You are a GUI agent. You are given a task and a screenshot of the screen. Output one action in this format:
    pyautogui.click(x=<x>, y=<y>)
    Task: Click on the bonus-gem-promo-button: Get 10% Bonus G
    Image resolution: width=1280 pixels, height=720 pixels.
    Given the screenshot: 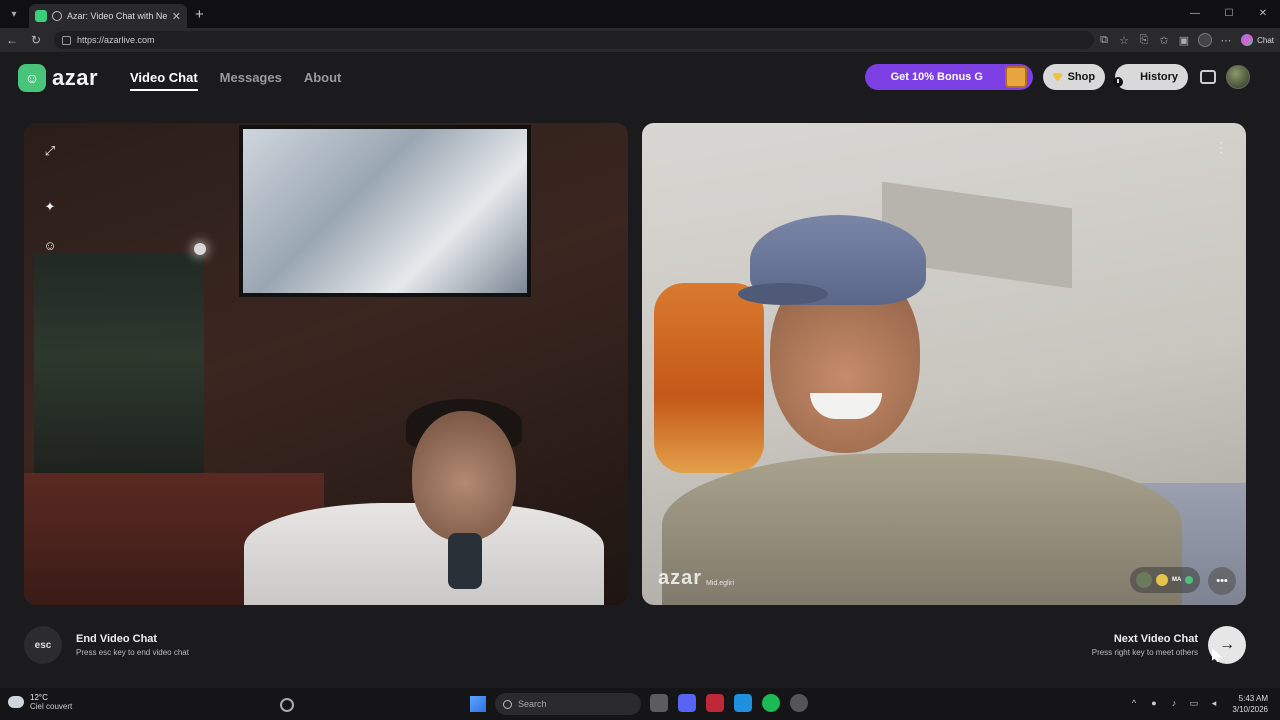 What is the action you would take?
    pyautogui.click(x=948, y=77)
    